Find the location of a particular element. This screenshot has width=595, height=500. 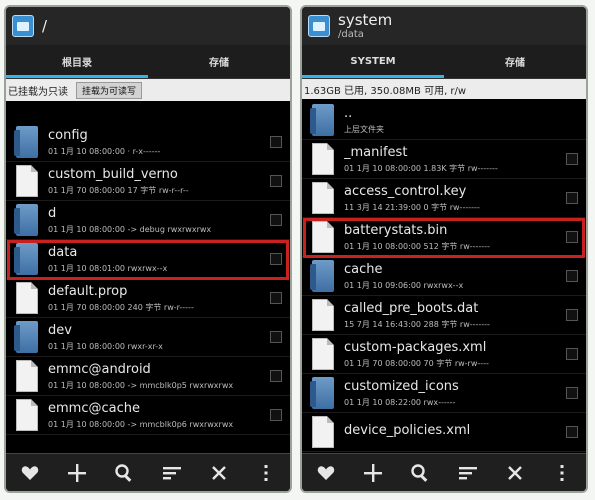

tab-root: 根目录 is located at coordinates (77, 61).